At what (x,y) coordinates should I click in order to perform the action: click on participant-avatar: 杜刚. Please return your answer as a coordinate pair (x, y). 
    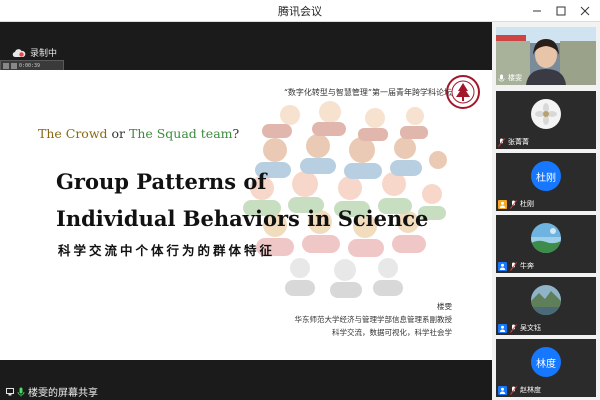
    Looking at the image, I should click on (546, 176).